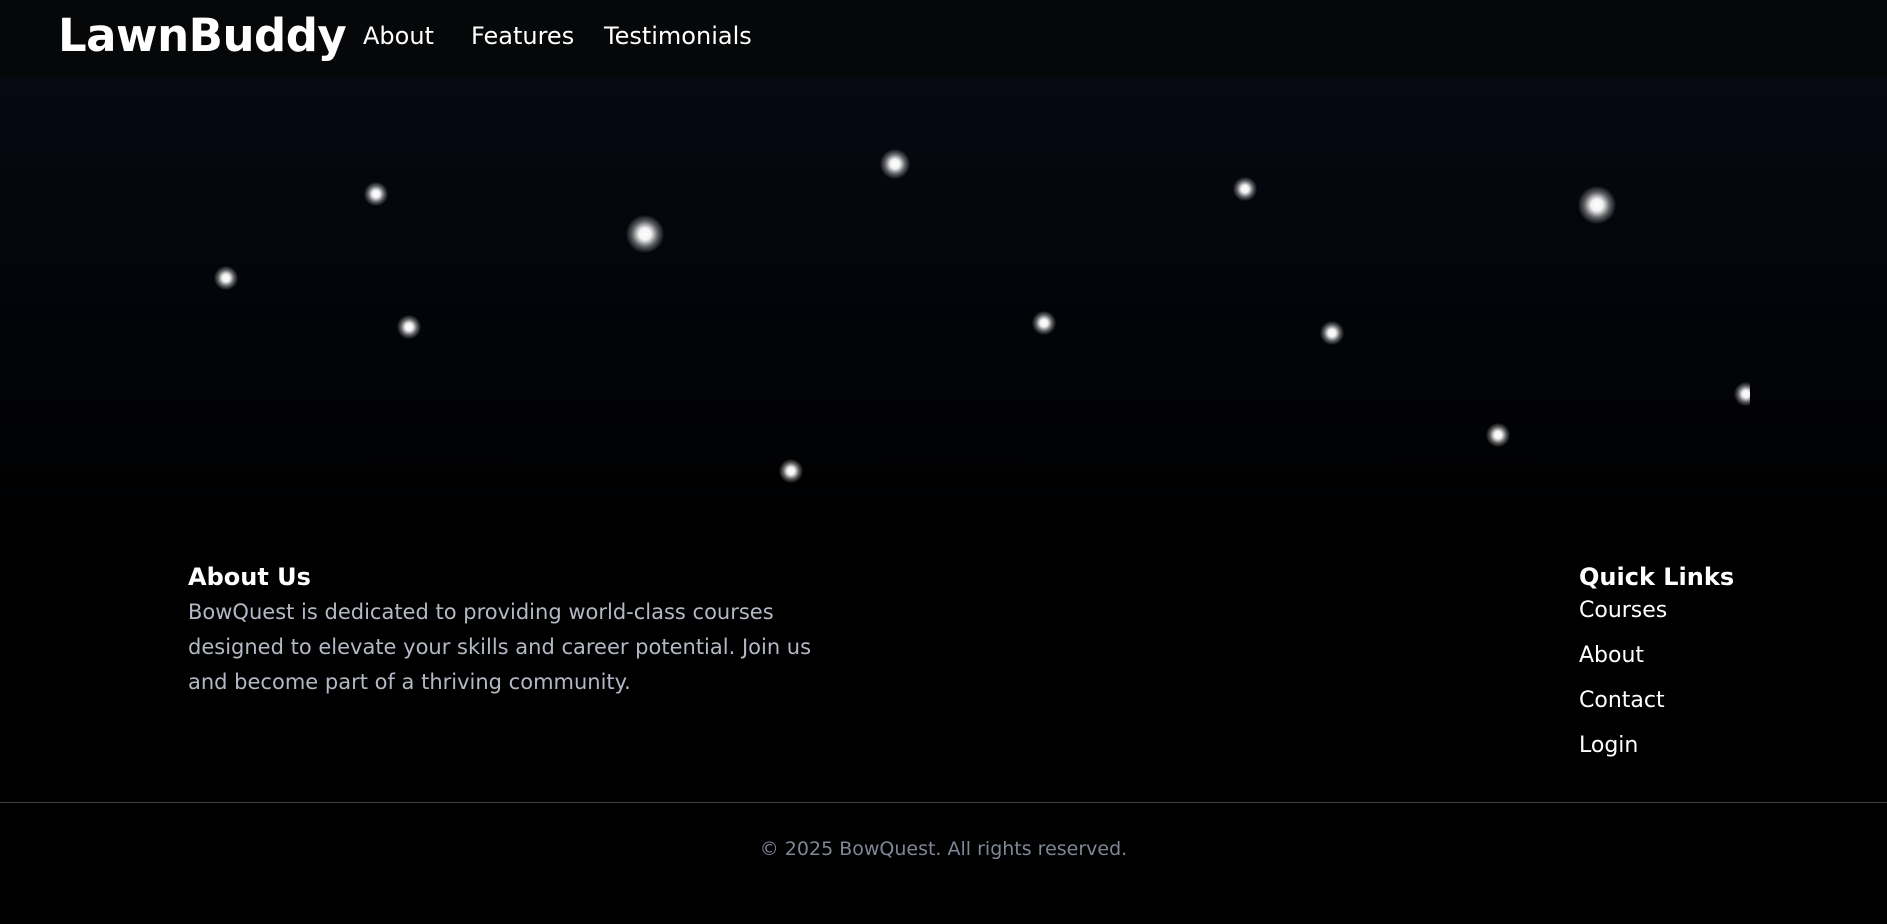  What do you see at coordinates (1623, 752) in the screenshot?
I see `quick-link-login: Login` at bounding box center [1623, 752].